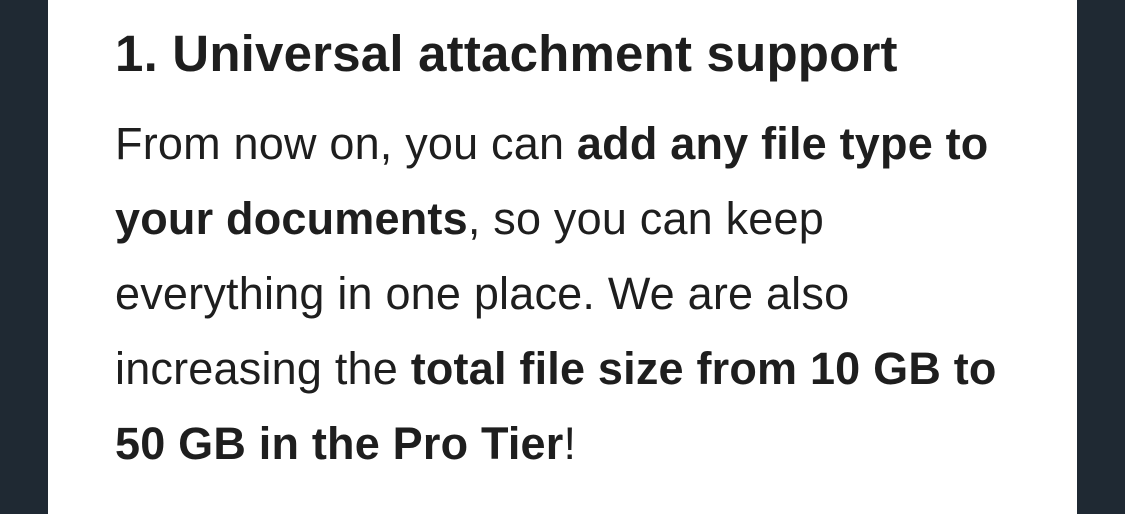 Image resolution: width=1125 pixels, height=514 pixels. What do you see at coordinates (570, 443) in the screenshot?
I see `paragraph-text-3: !` at bounding box center [570, 443].